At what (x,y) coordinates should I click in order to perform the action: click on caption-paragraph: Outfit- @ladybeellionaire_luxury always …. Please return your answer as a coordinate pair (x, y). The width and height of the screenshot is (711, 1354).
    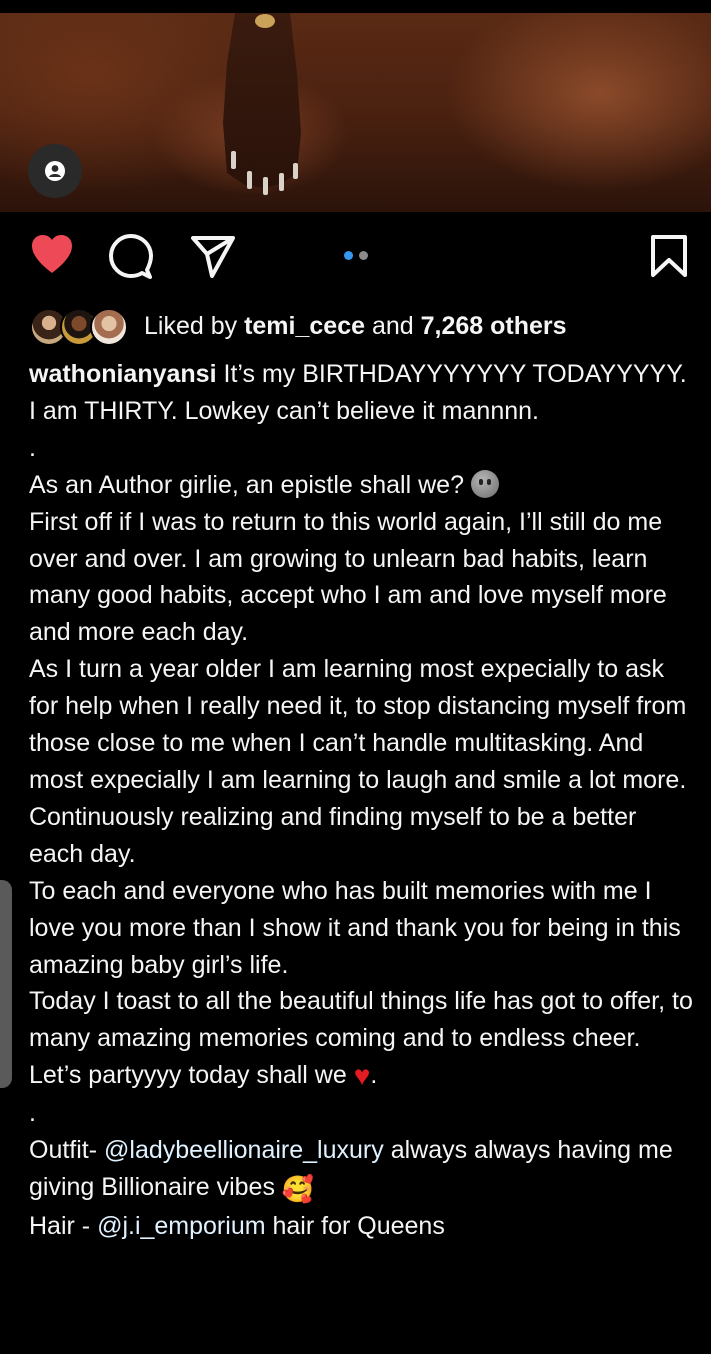
    Looking at the image, I should click on (361, 1170).